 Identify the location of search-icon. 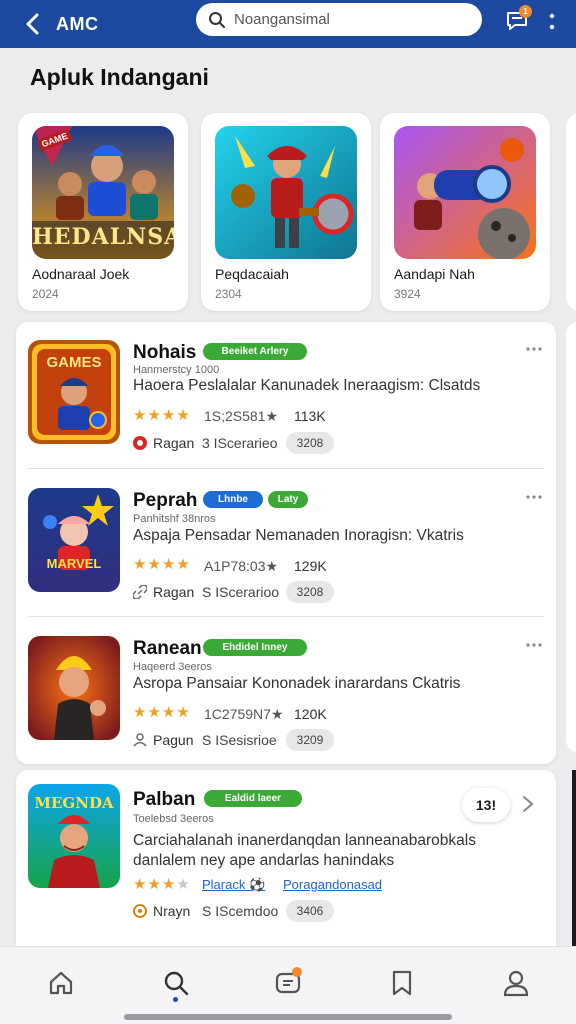
(176, 983).